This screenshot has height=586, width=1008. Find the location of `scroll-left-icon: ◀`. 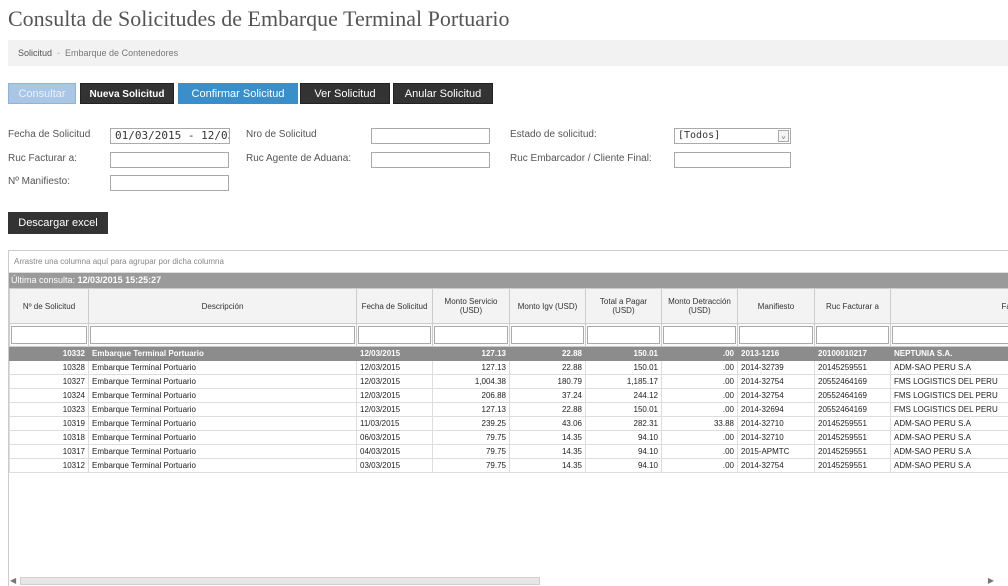

scroll-left-icon: ◀ is located at coordinates (13, 580).